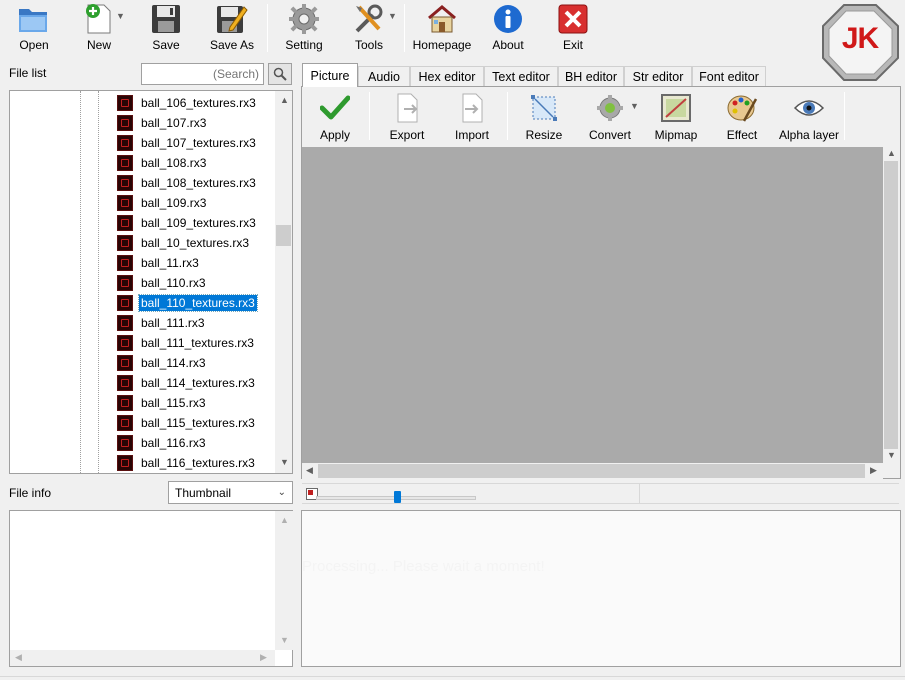 This screenshot has width=905, height=680. What do you see at coordinates (809, 135) in the screenshot?
I see `alpha-layer-label: Alpha layer` at bounding box center [809, 135].